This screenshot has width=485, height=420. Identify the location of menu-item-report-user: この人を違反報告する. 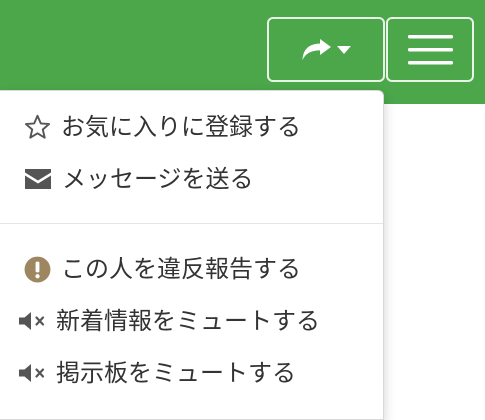
(203, 269).